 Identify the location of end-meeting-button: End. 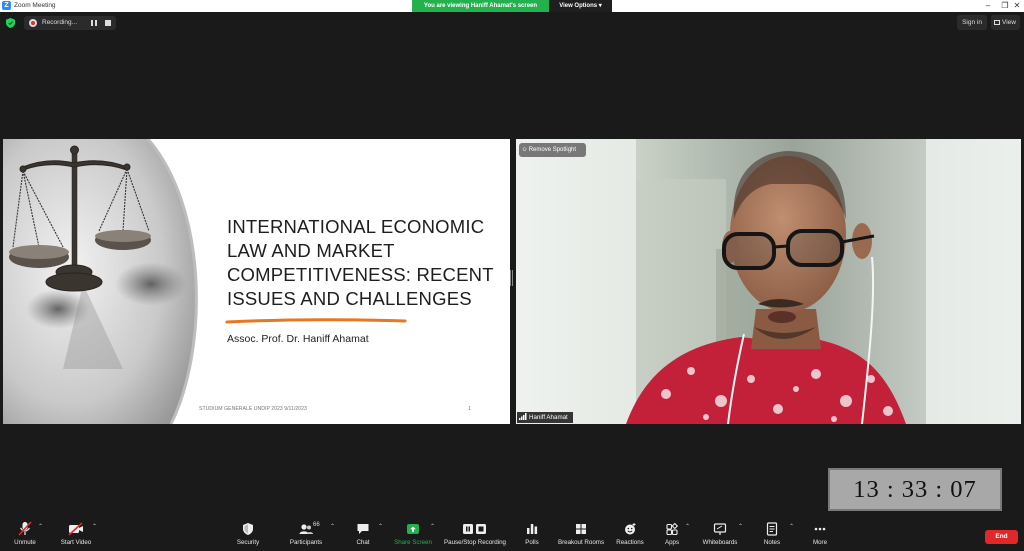
(1001, 537).